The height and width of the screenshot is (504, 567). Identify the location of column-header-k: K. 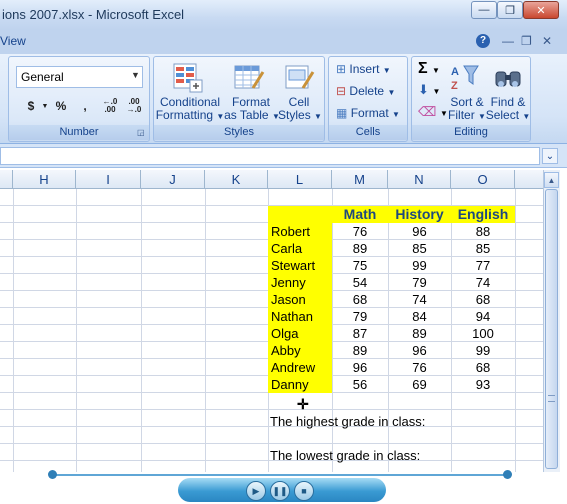
(236, 179).